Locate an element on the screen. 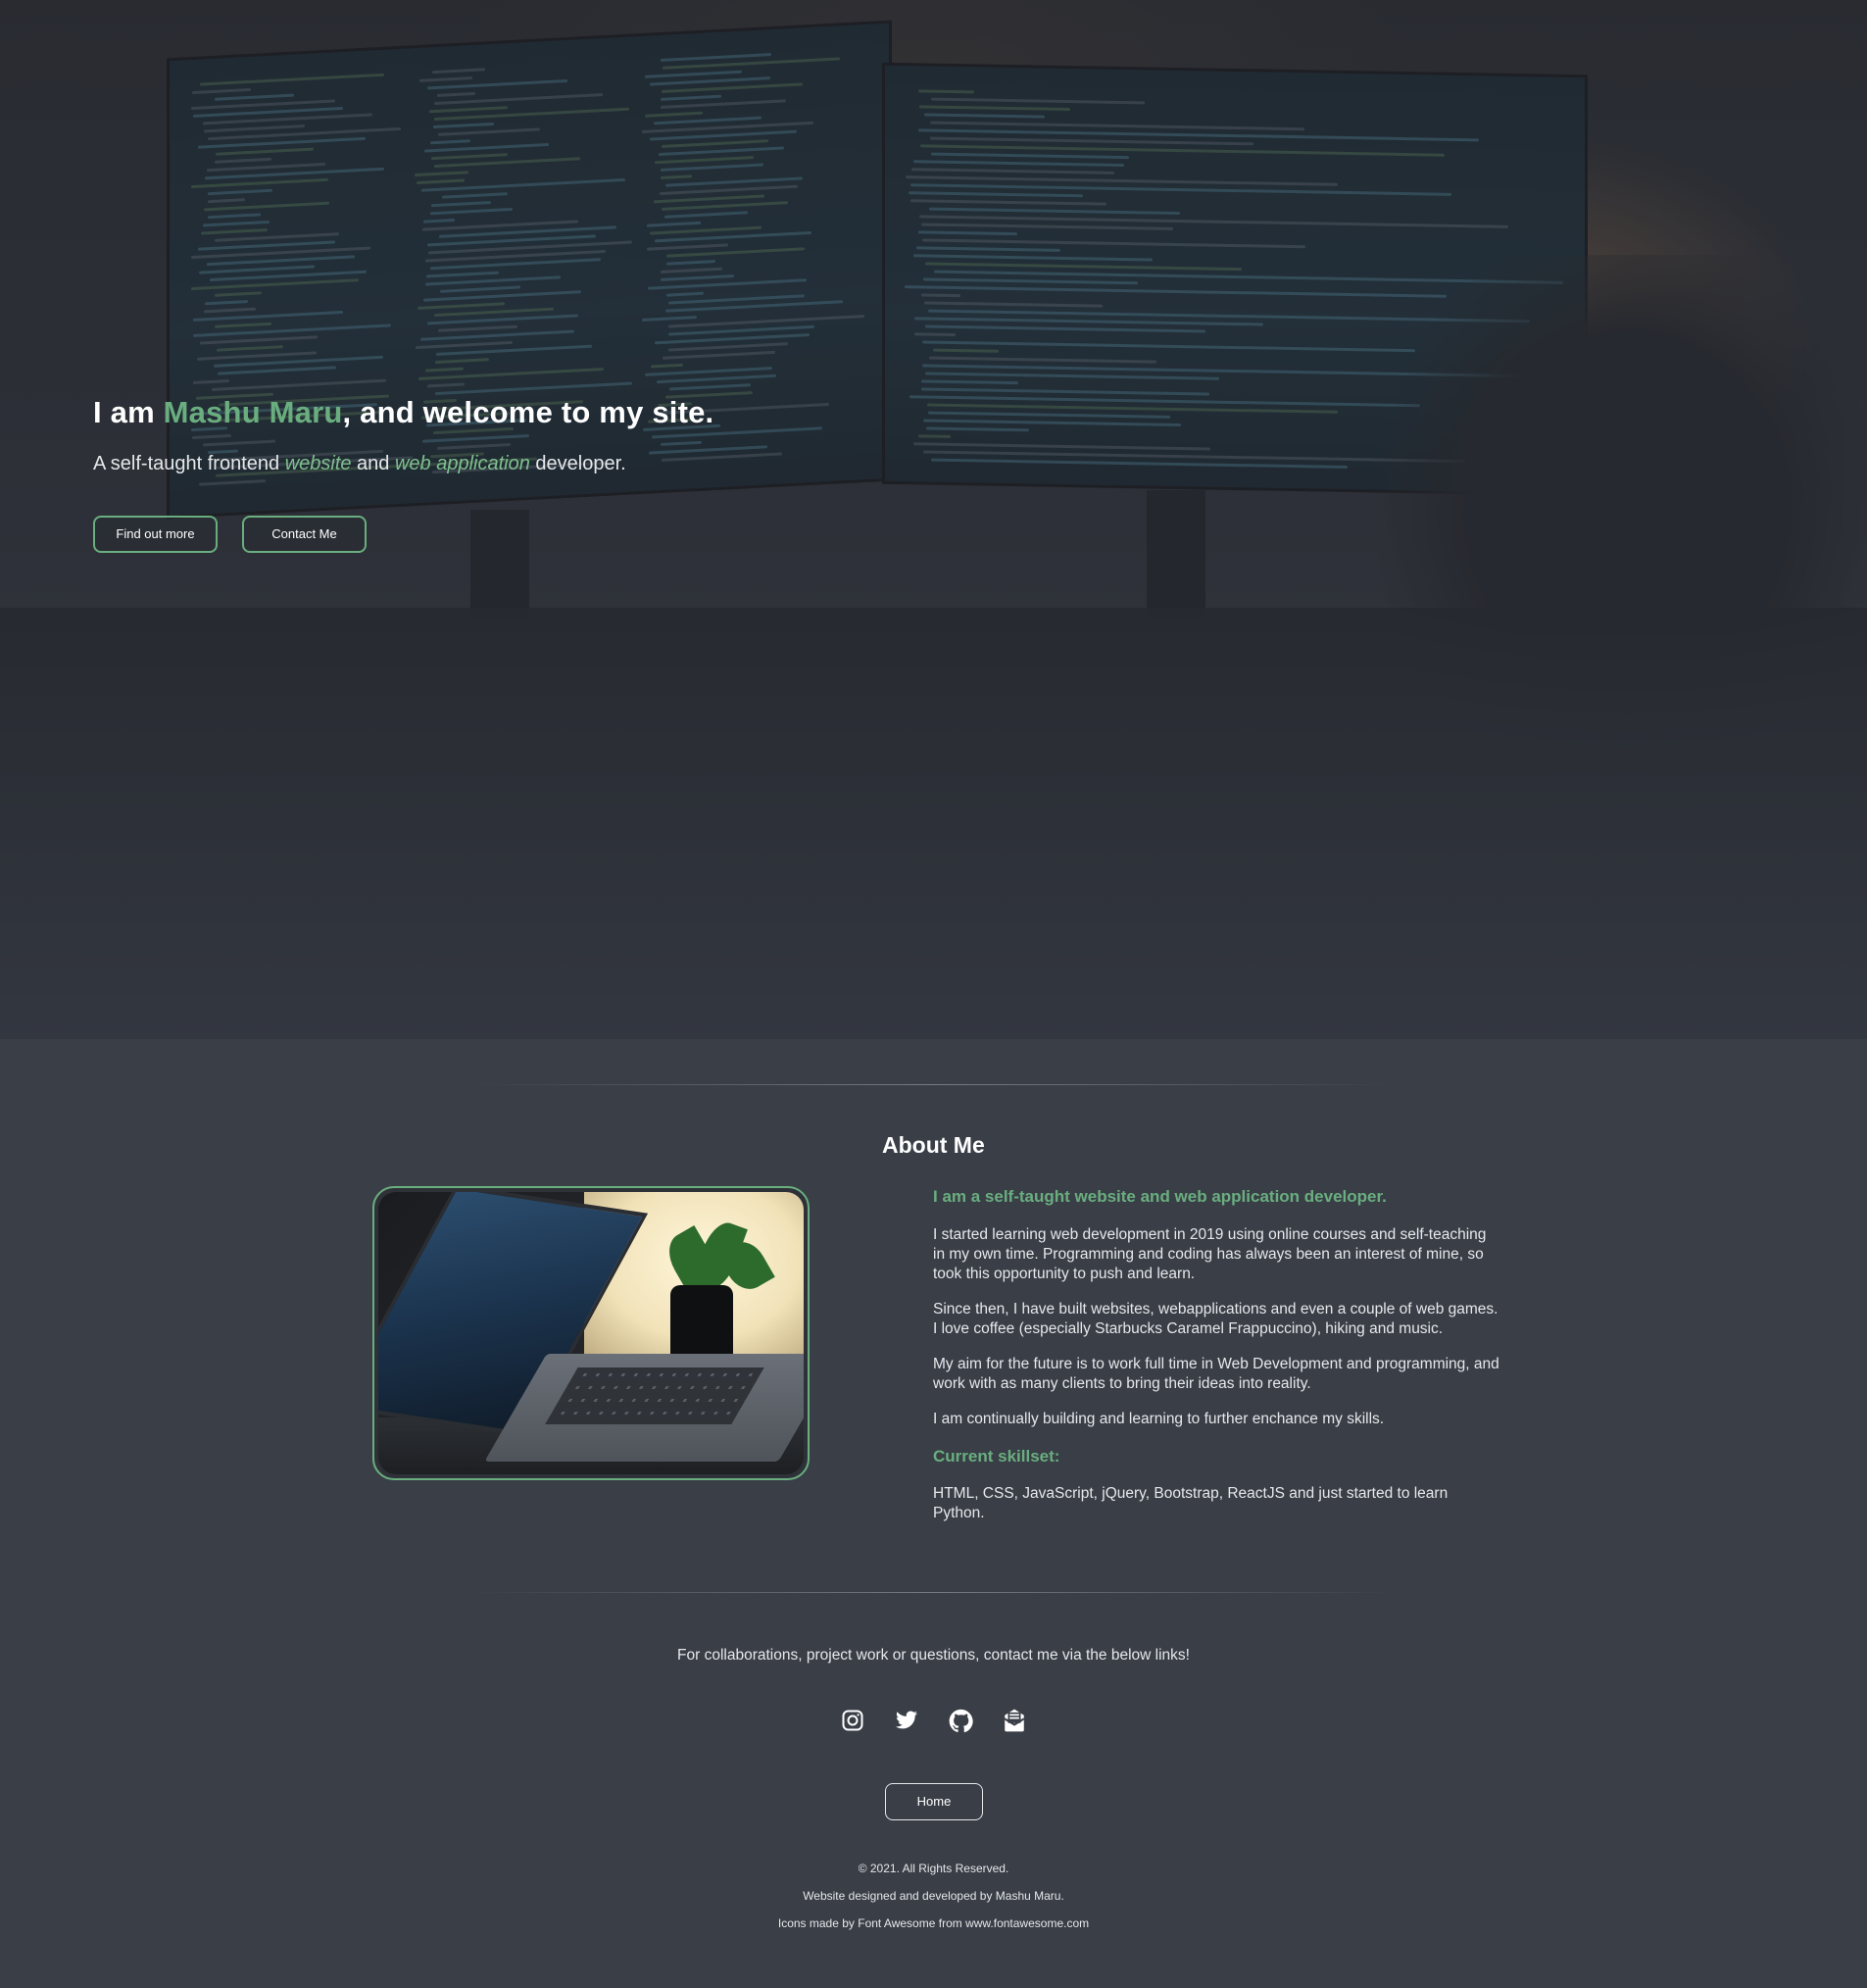  hero-title-suffix: , and welcome to my site. is located at coordinates (528, 412).